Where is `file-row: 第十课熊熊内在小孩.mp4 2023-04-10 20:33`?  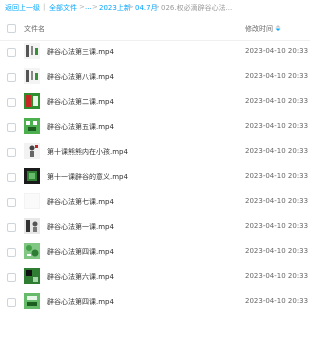
file-row: 第十课熊熊内在小孩.mp4 2023-04-10 20:33 is located at coordinates (155, 152).